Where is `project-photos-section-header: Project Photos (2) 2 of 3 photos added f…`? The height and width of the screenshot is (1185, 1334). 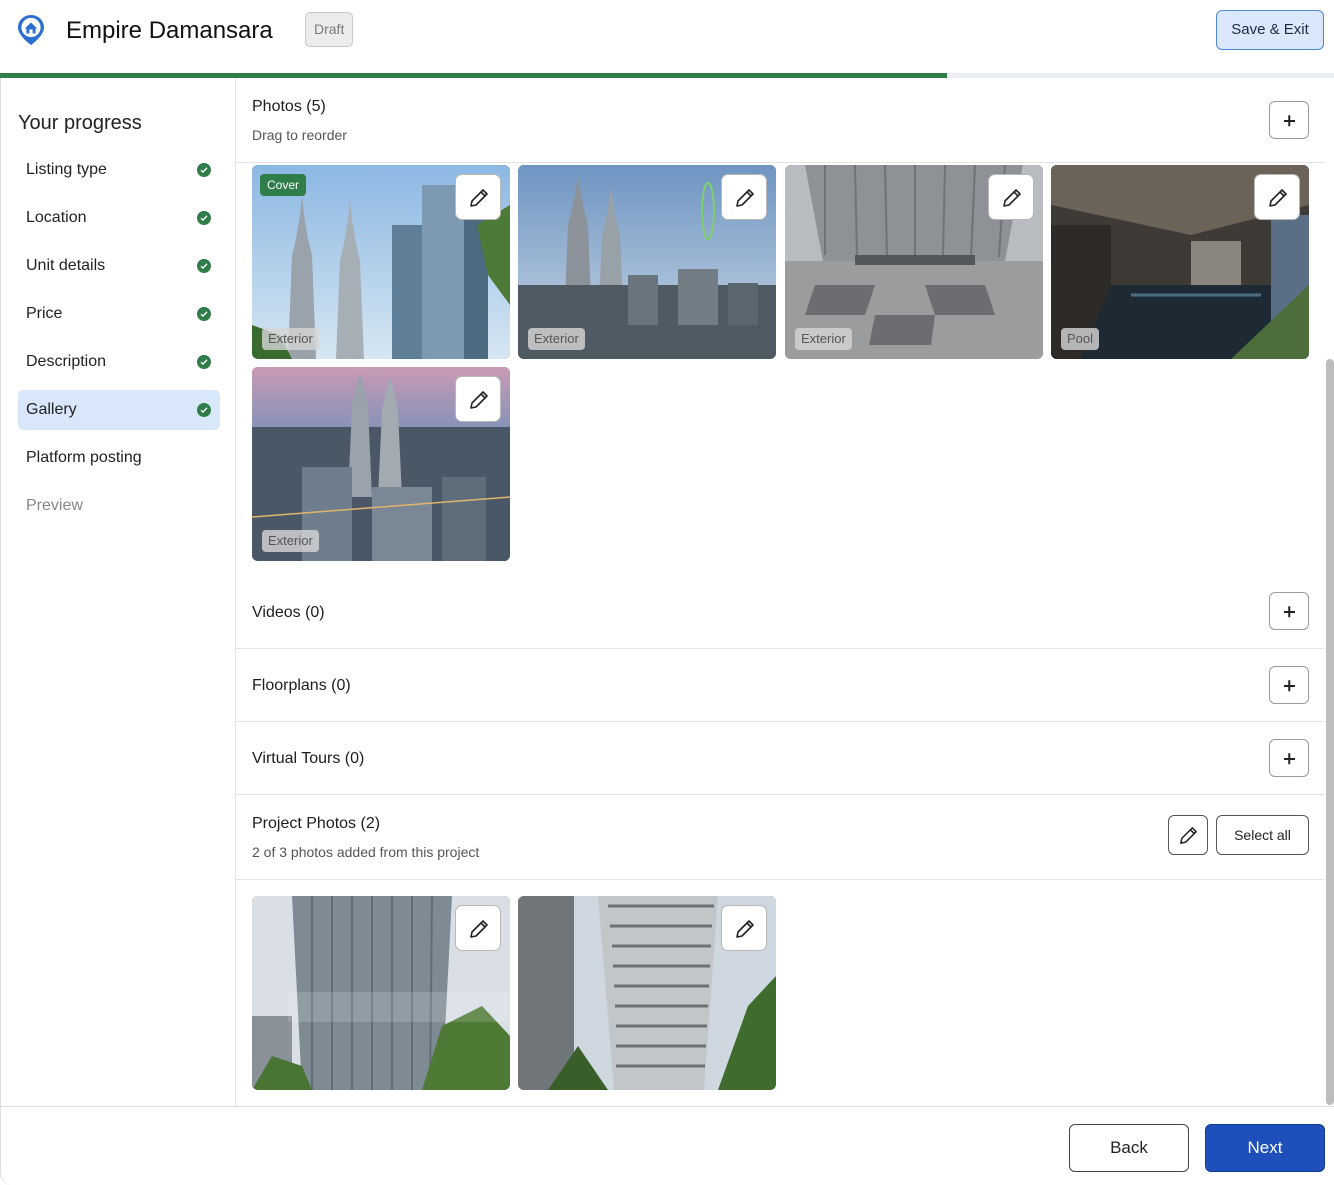
project-photos-section-header: Project Photos (2) 2 of 3 photos added f… is located at coordinates (780, 837).